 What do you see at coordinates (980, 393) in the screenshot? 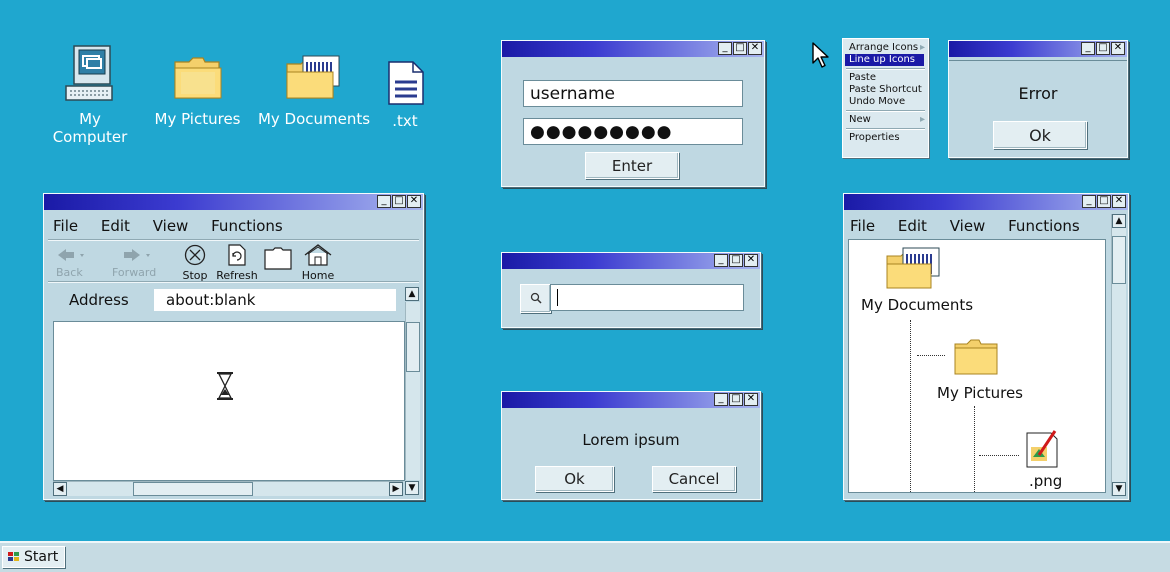
I see `tree-item-my-pictures: My Pictures` at bounding box center [980, 393].